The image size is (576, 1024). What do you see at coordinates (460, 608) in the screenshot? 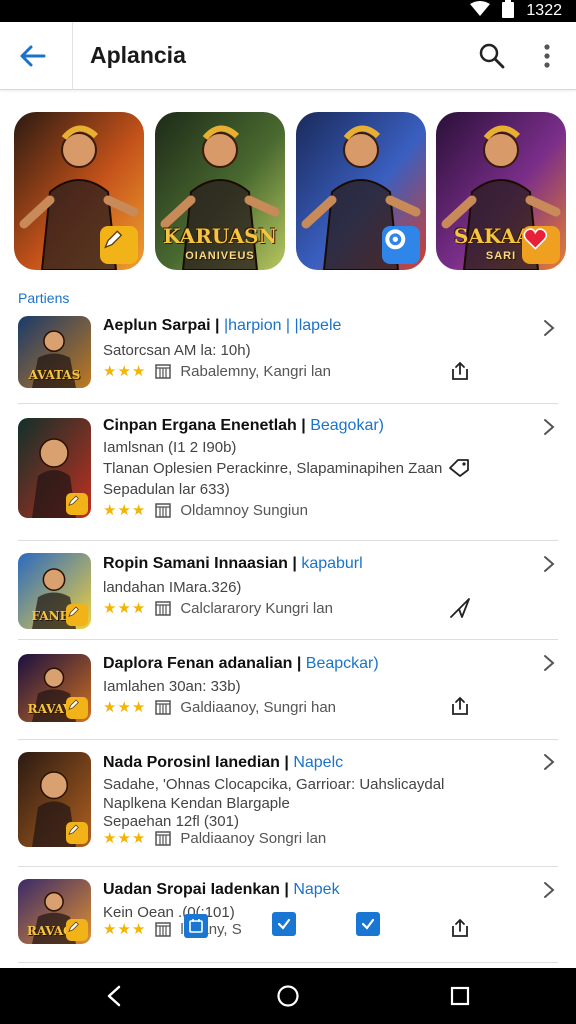
I see `send-icon` at bounding box center [460, 608].